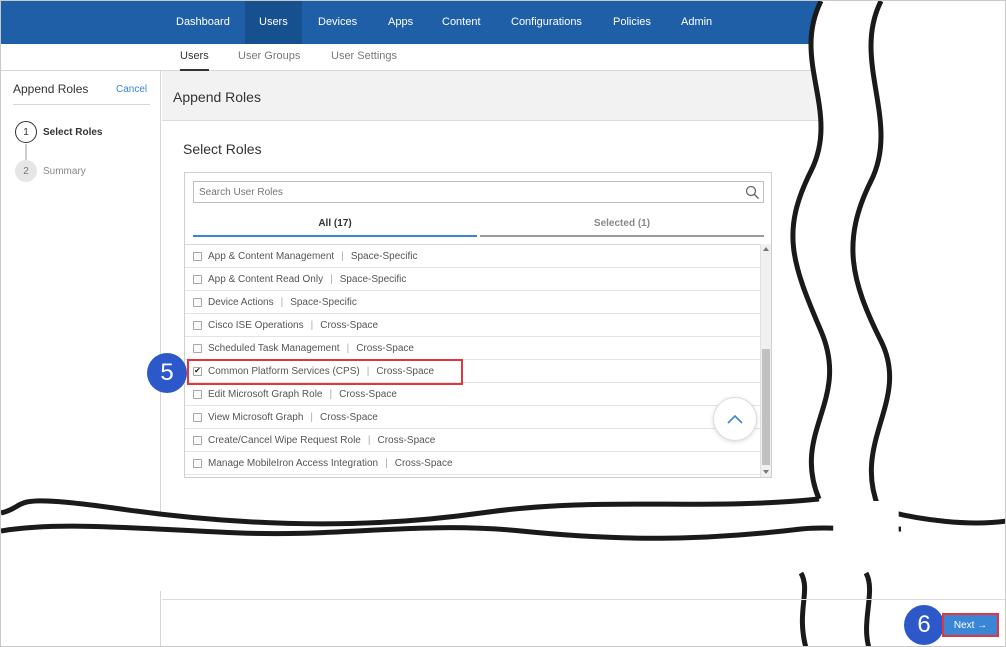  What do you see at coordinates (284, 440) in the screenshot?
I see `role-name: Create/Cancel Wipe Request Role` at bounding box center [284, 440].